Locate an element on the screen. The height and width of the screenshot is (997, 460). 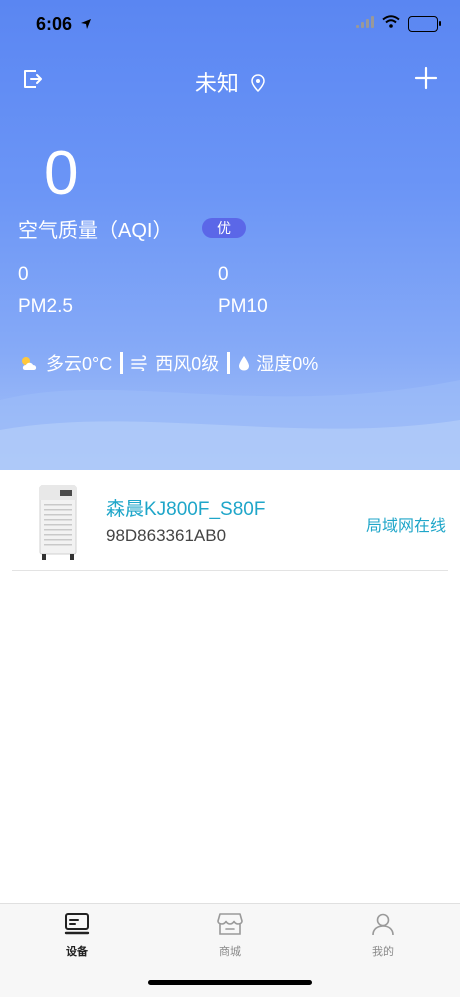
tab-devices: 设备 is located at coordinates (77, 935).